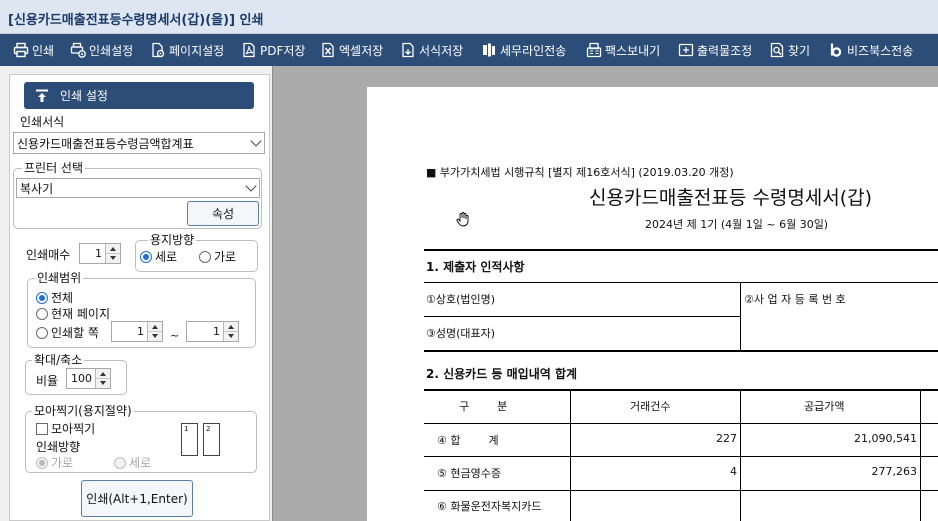  I want to click on nup-checkbox: 모아찍기, so click(65, 428).